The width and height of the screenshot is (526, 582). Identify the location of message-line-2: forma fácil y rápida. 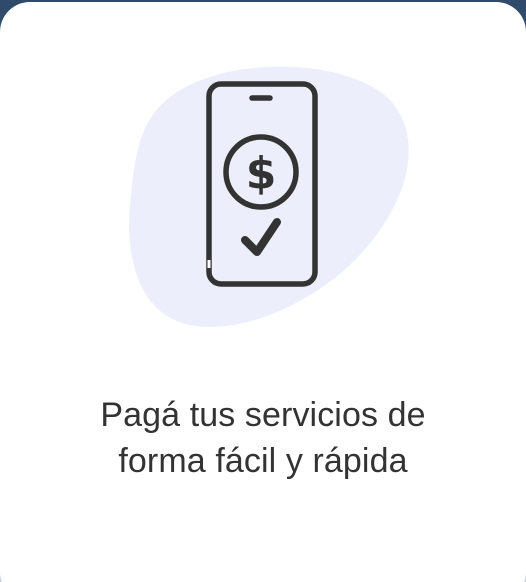
(263, 461).